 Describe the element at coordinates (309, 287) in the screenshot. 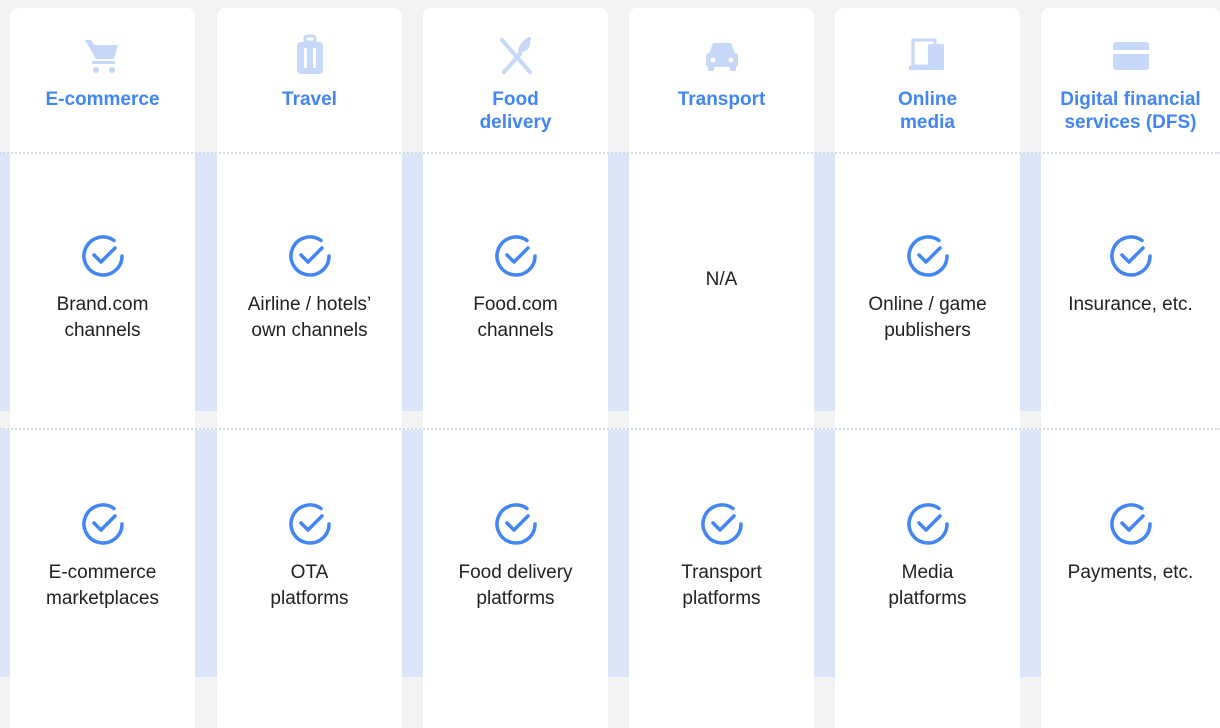

I see `cell-row1: Airline / hotels’ own channels` at that location.